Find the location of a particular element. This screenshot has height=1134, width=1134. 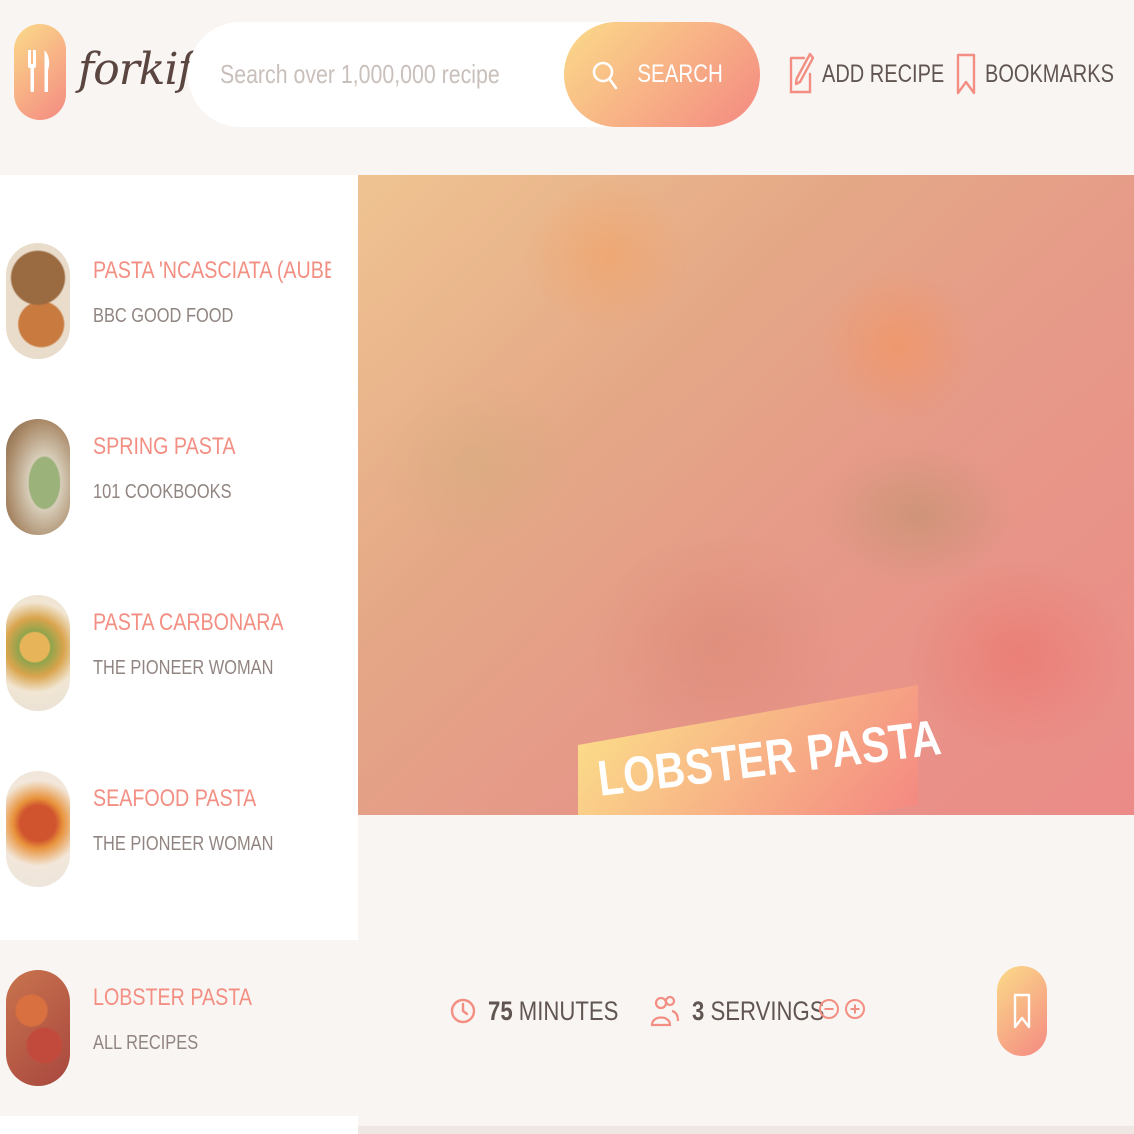

decrease-servings-button is located at coordinates (829, 1009).